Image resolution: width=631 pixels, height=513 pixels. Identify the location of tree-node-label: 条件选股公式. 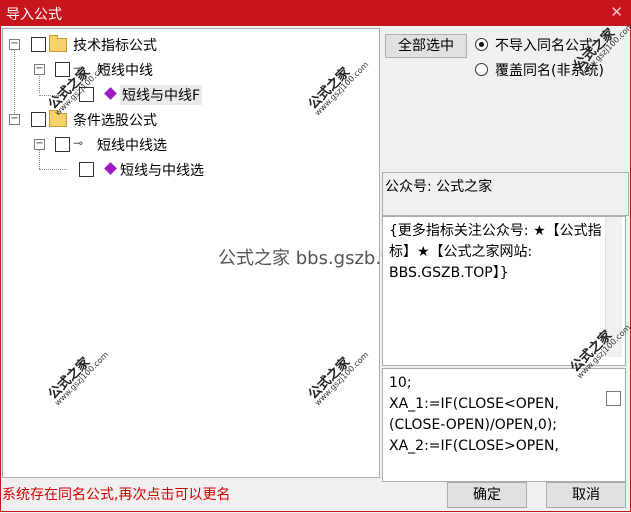
(115, 121).